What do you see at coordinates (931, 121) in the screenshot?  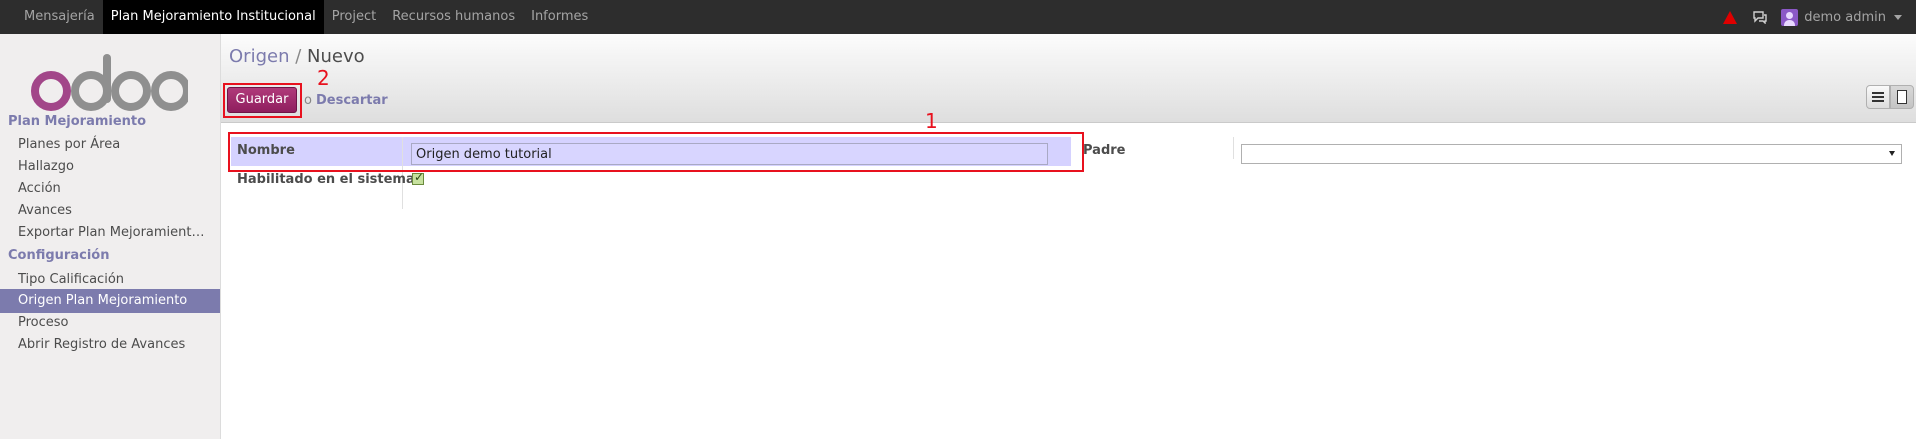 I see `annotation-number-1: 1` at bounding box center [931, 121].